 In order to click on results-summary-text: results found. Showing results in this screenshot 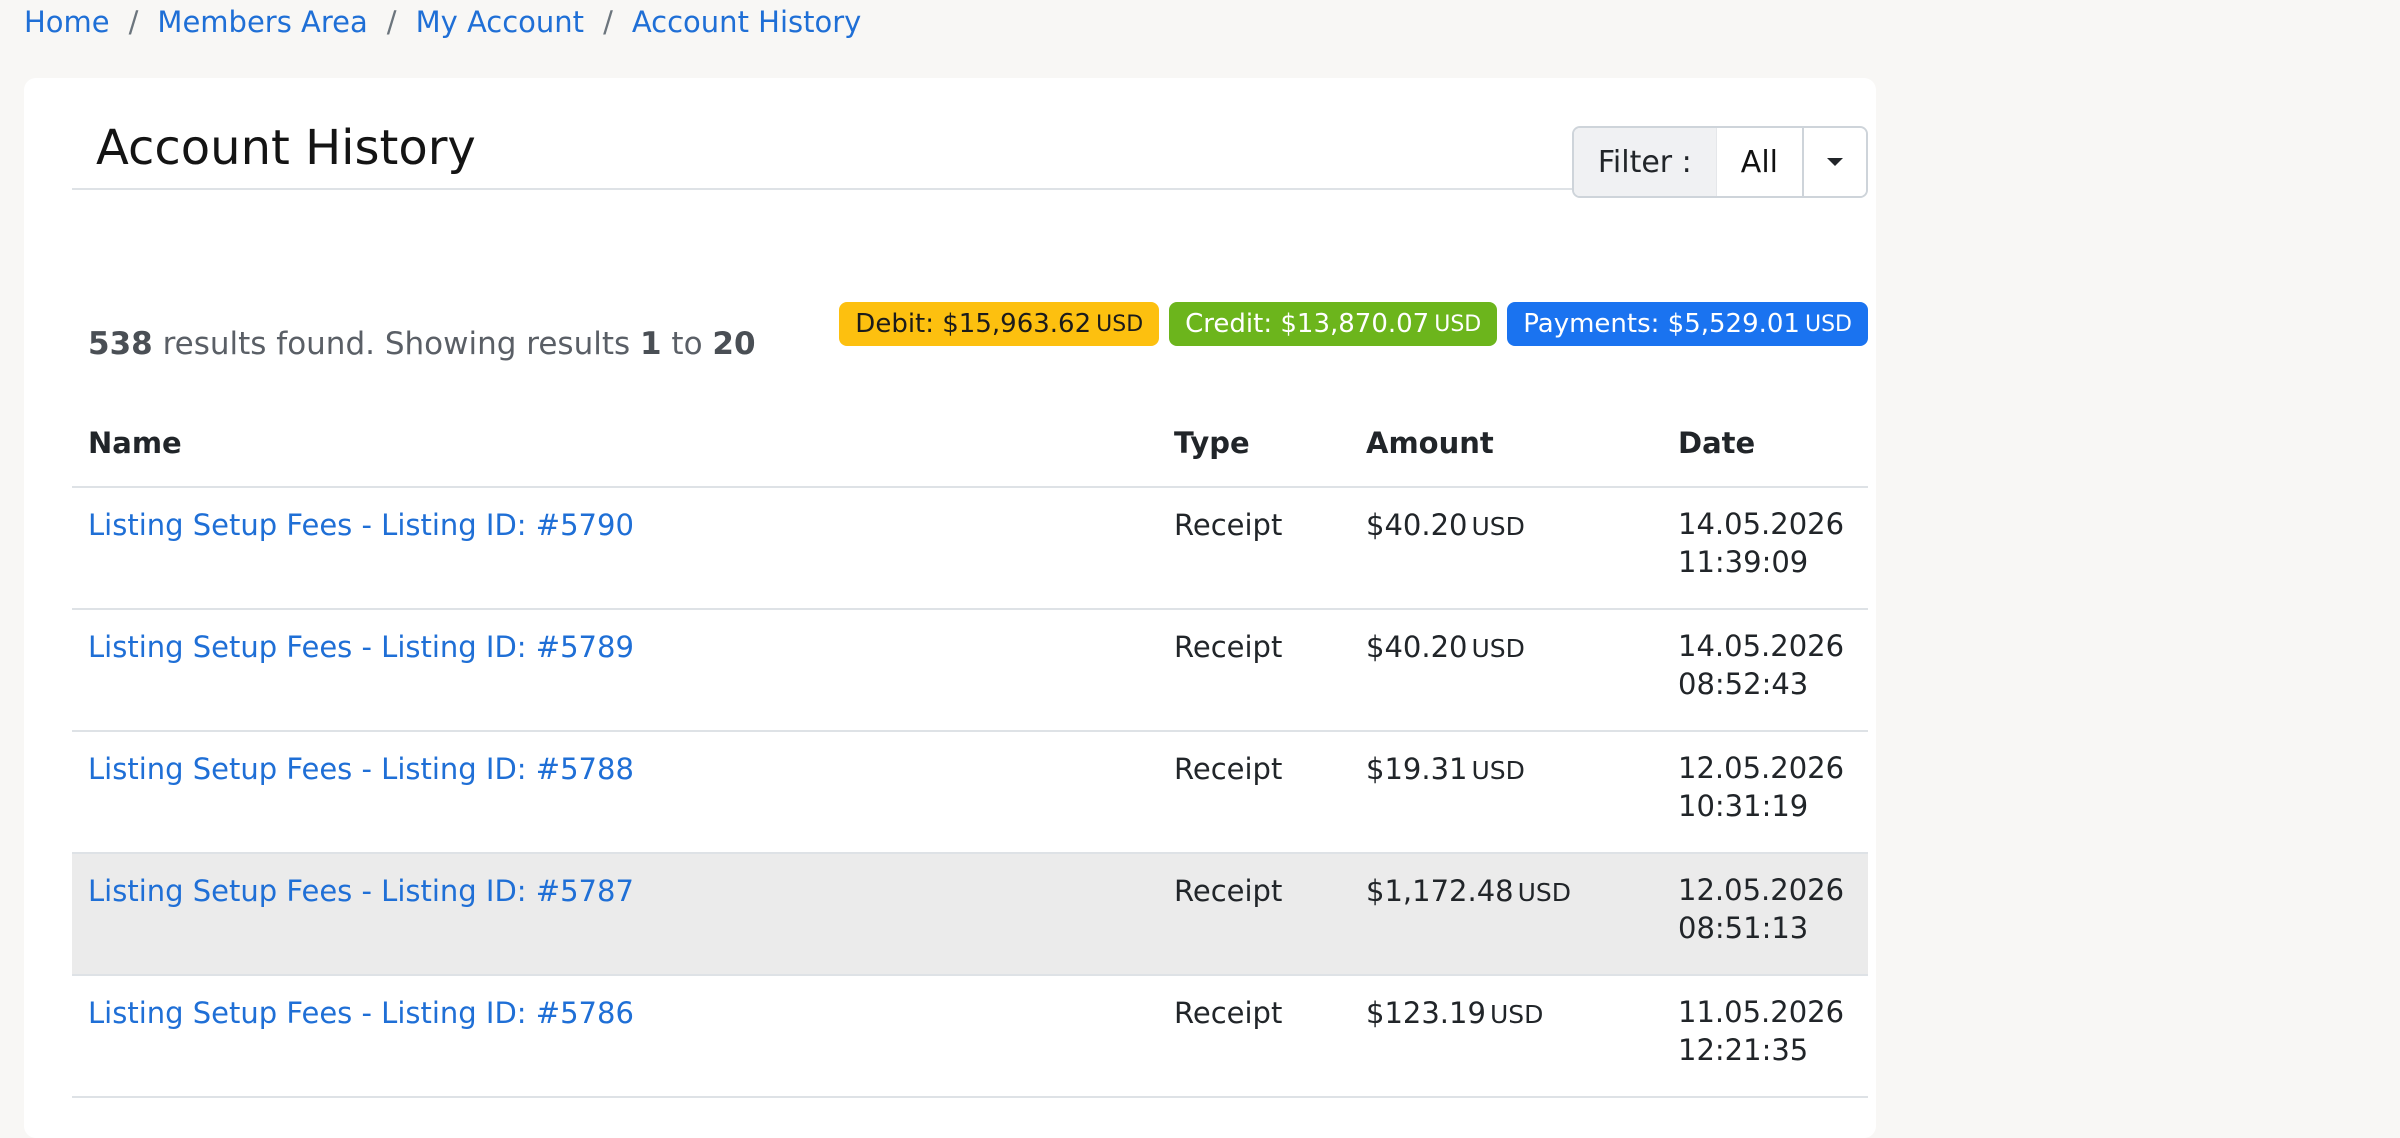, I will do `click(396, 344)`.